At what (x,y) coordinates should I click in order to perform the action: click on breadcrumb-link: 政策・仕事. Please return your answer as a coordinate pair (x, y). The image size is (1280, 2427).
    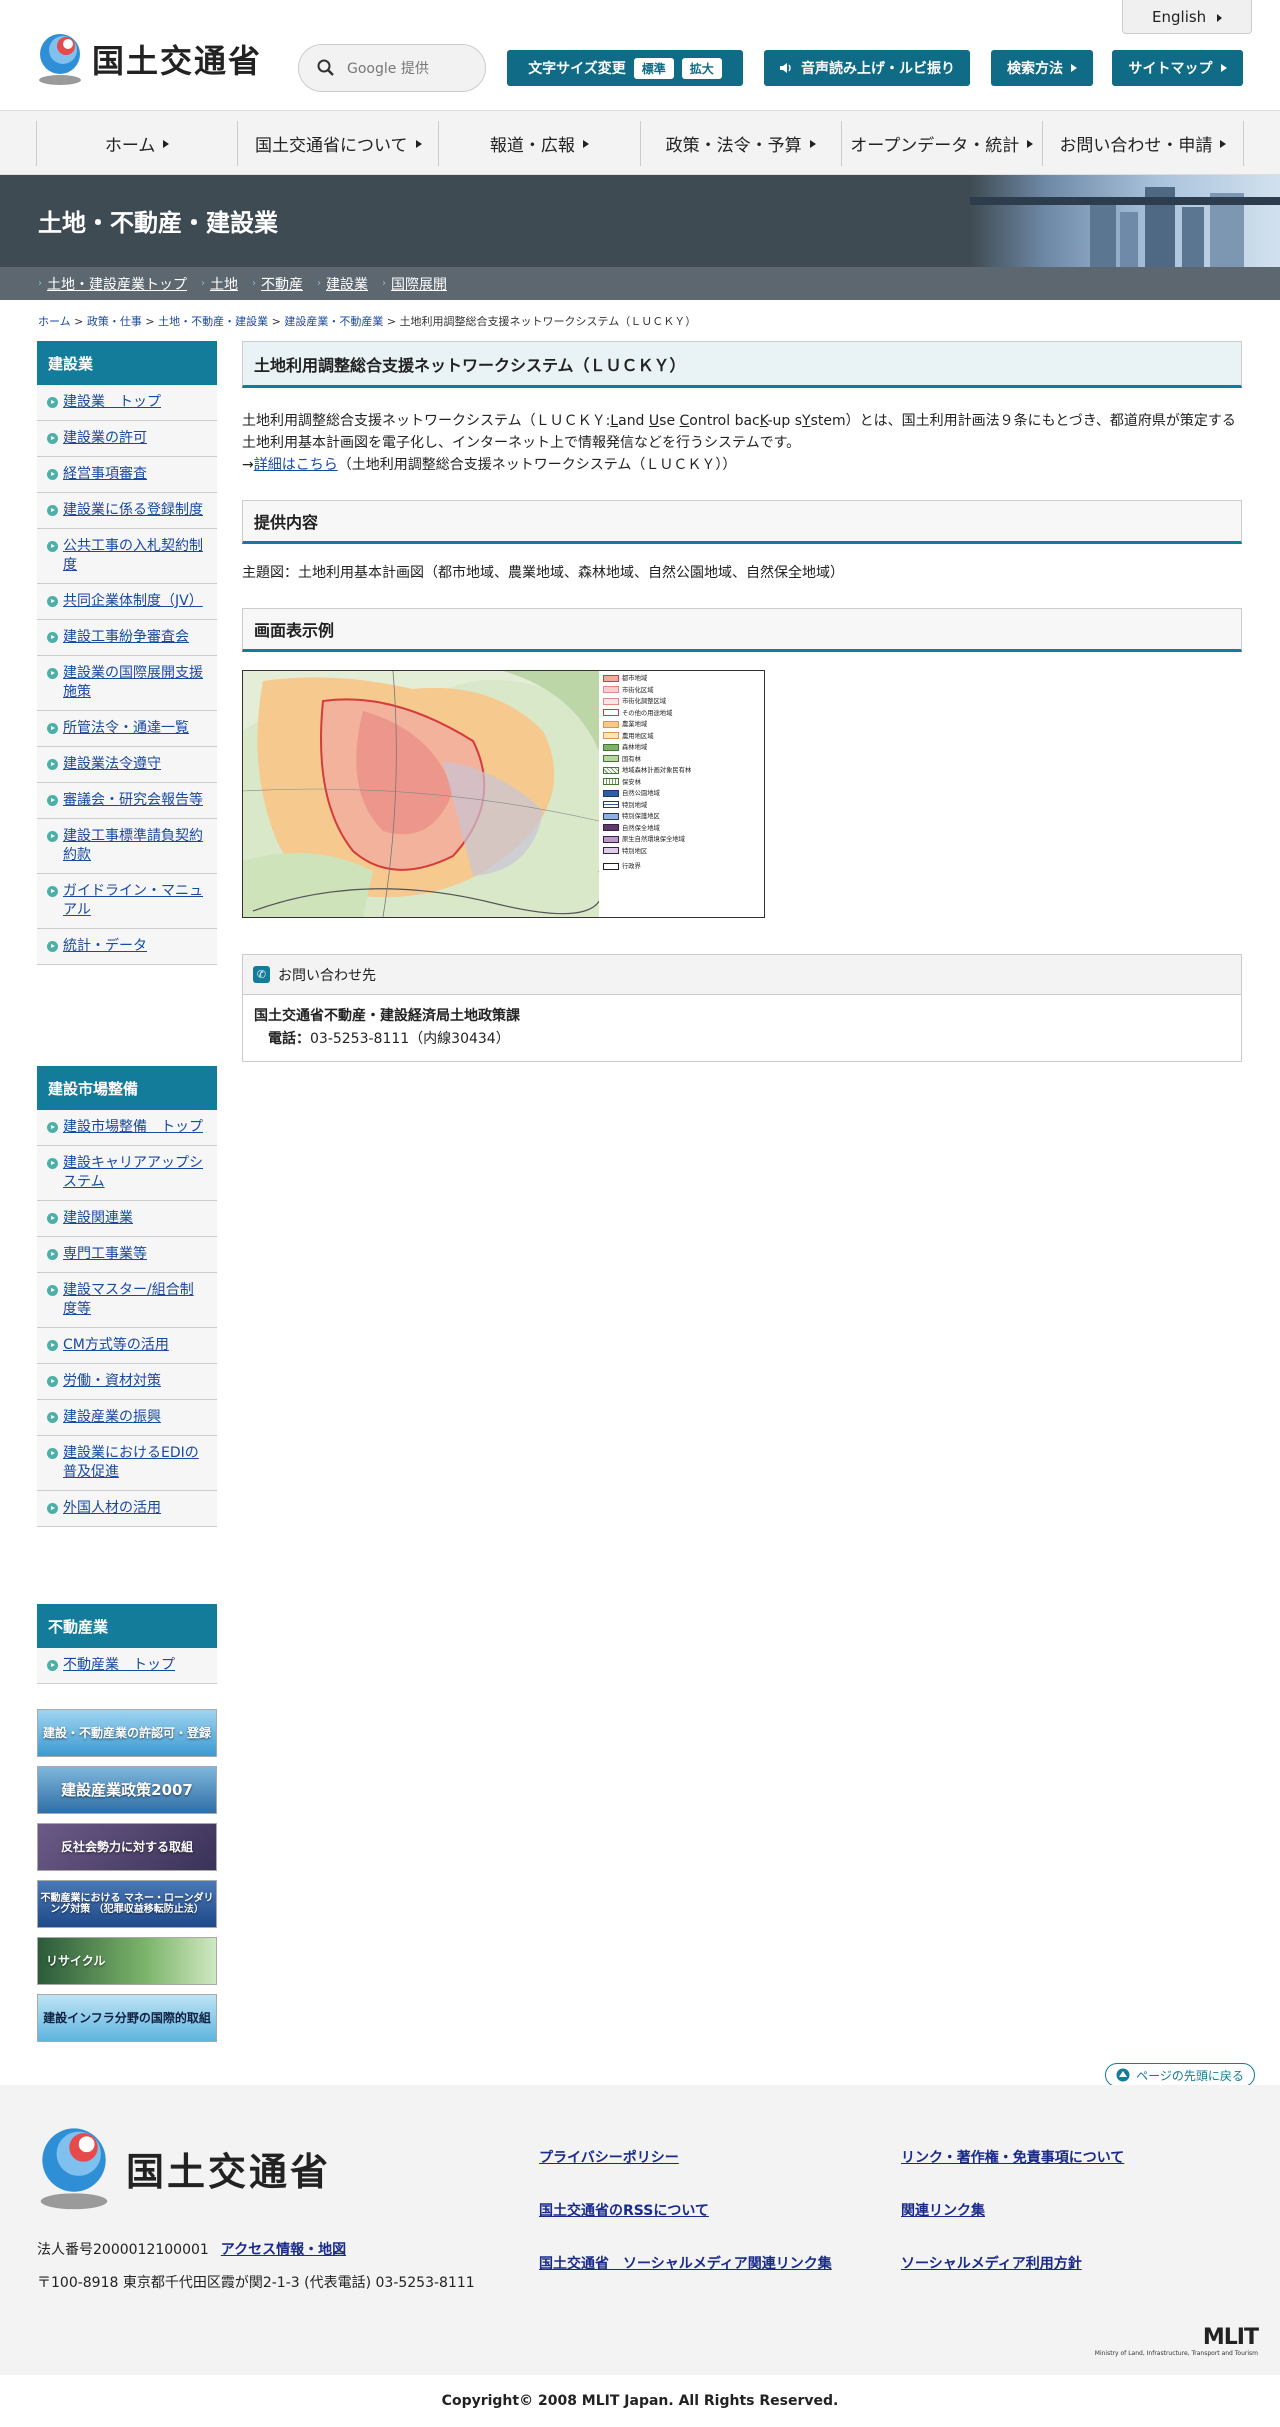
    Looking at the image, I should click on (114, 321).